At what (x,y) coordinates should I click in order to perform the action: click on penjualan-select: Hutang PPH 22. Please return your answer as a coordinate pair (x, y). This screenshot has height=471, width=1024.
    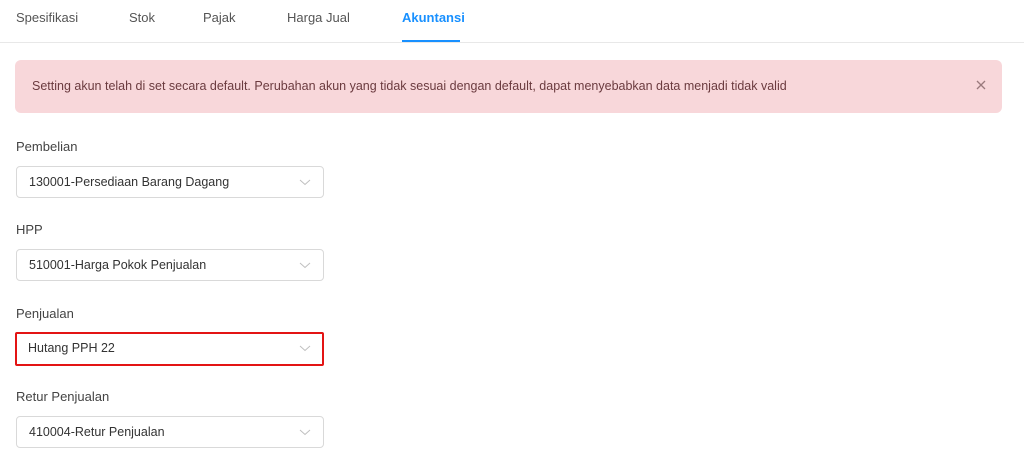
    Looking at the image, I should click on (169, 349).